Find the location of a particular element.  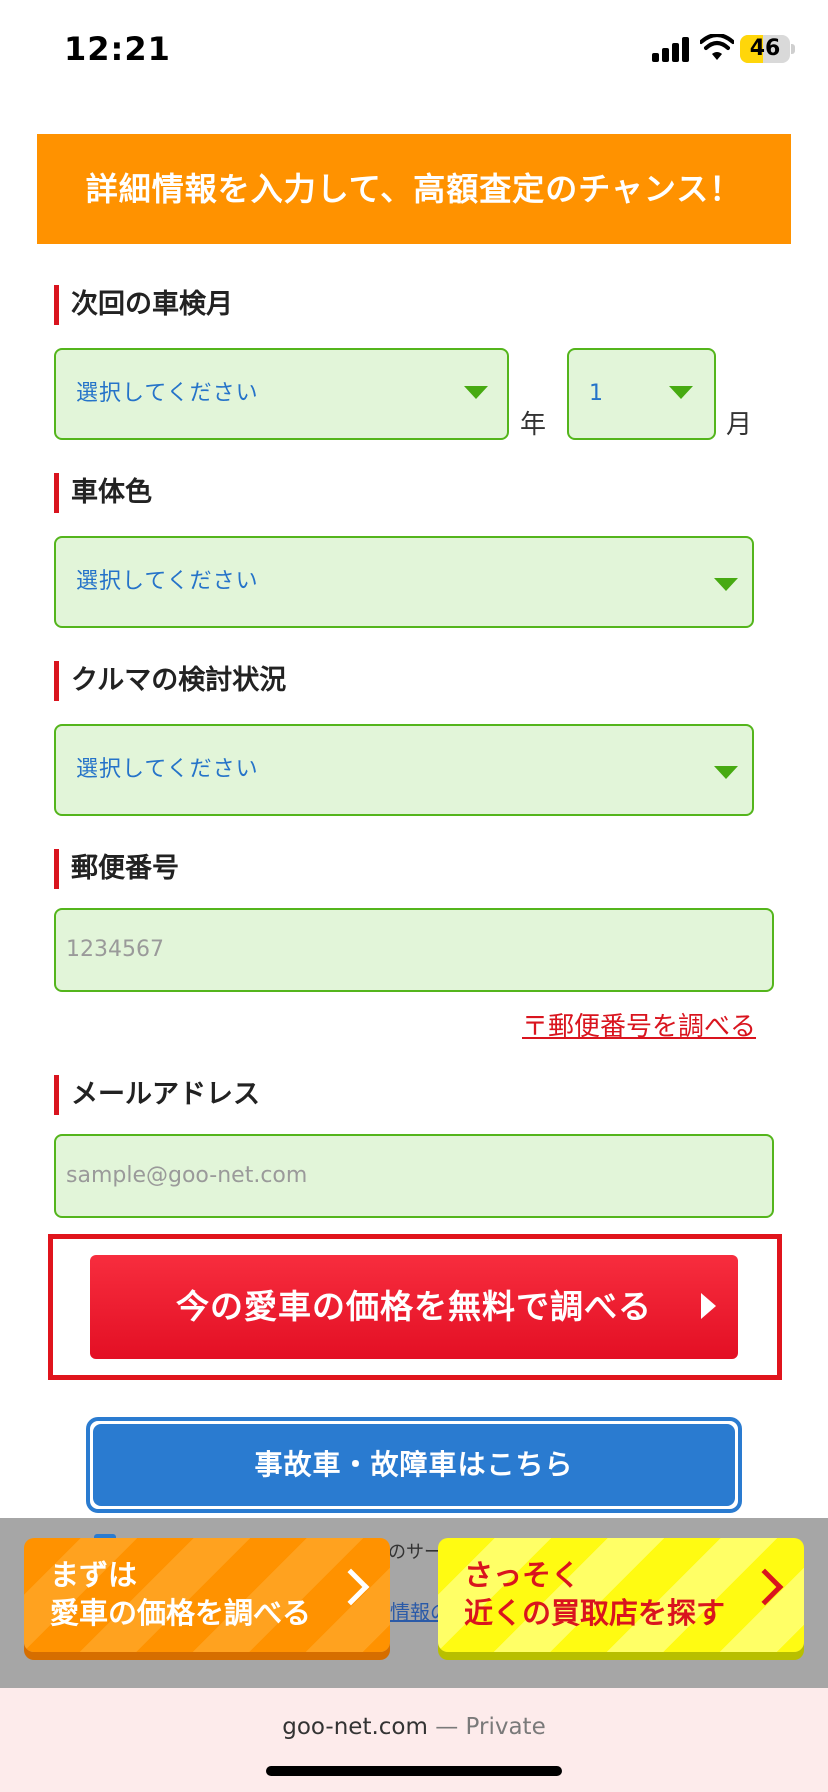

color-label: 車体色 is located at coordinates (103, 493).